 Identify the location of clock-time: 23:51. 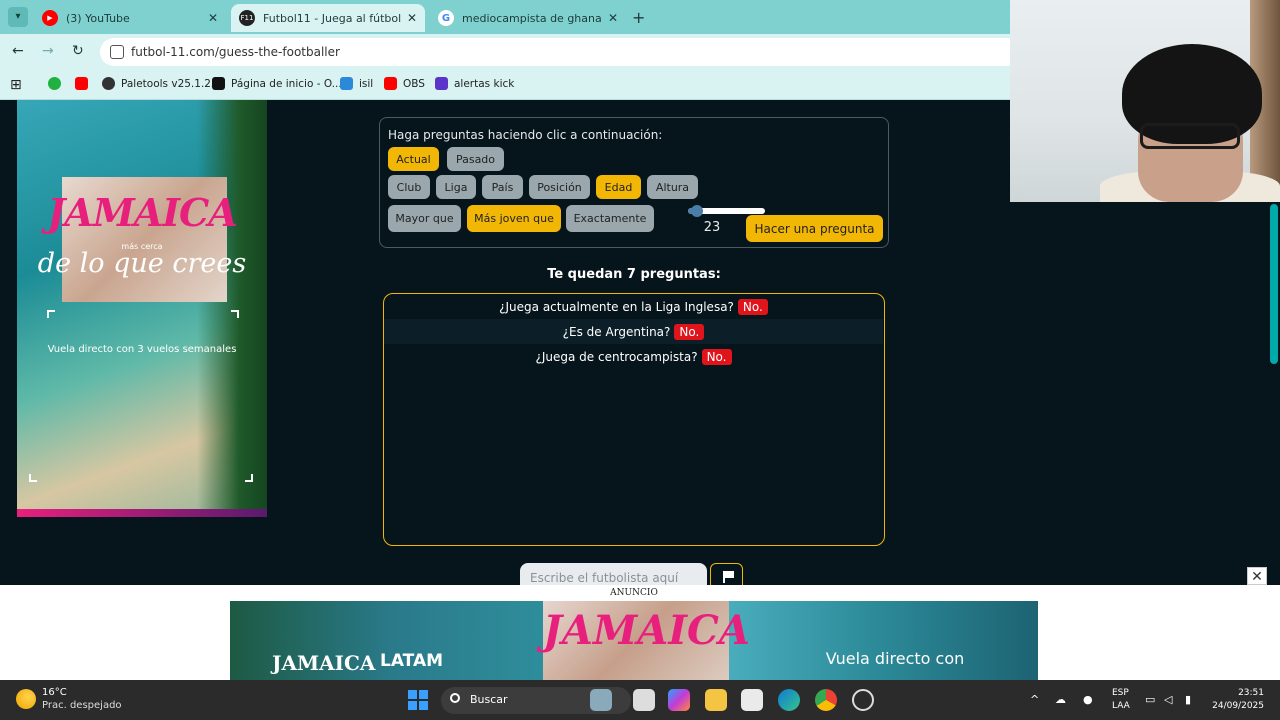
(1242, 693).